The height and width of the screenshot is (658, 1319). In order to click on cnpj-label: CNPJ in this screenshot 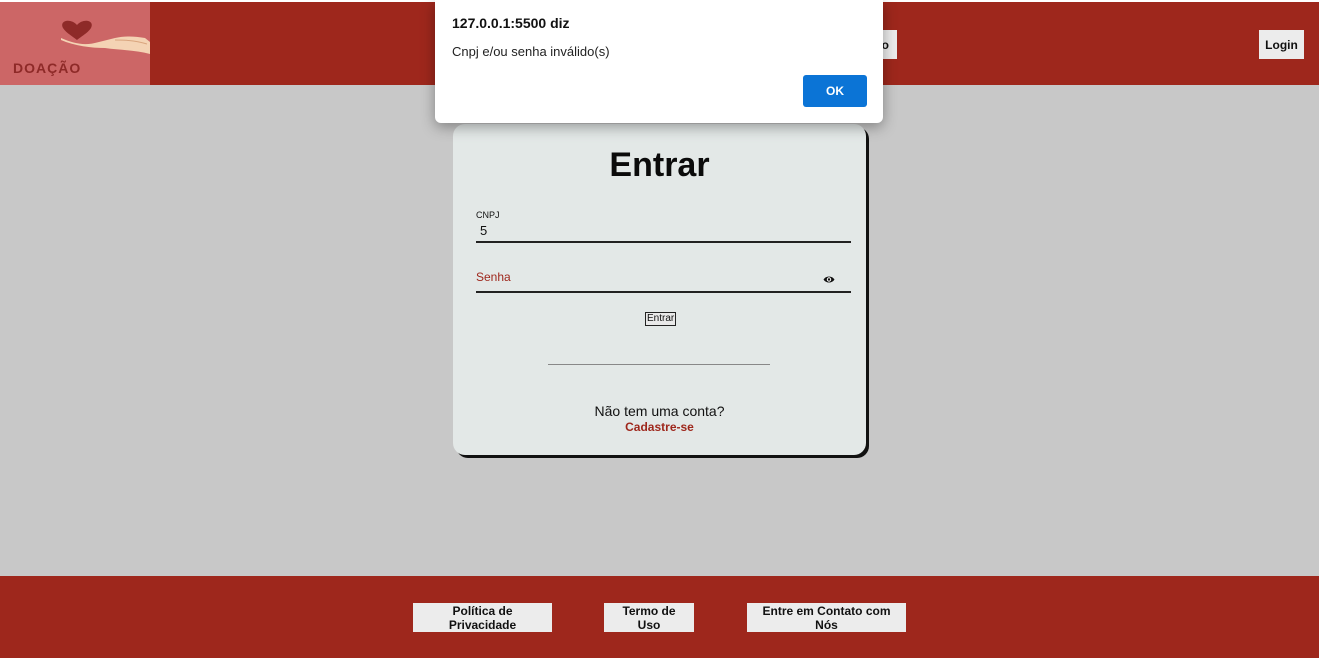, I will do `click(488, 215)`.